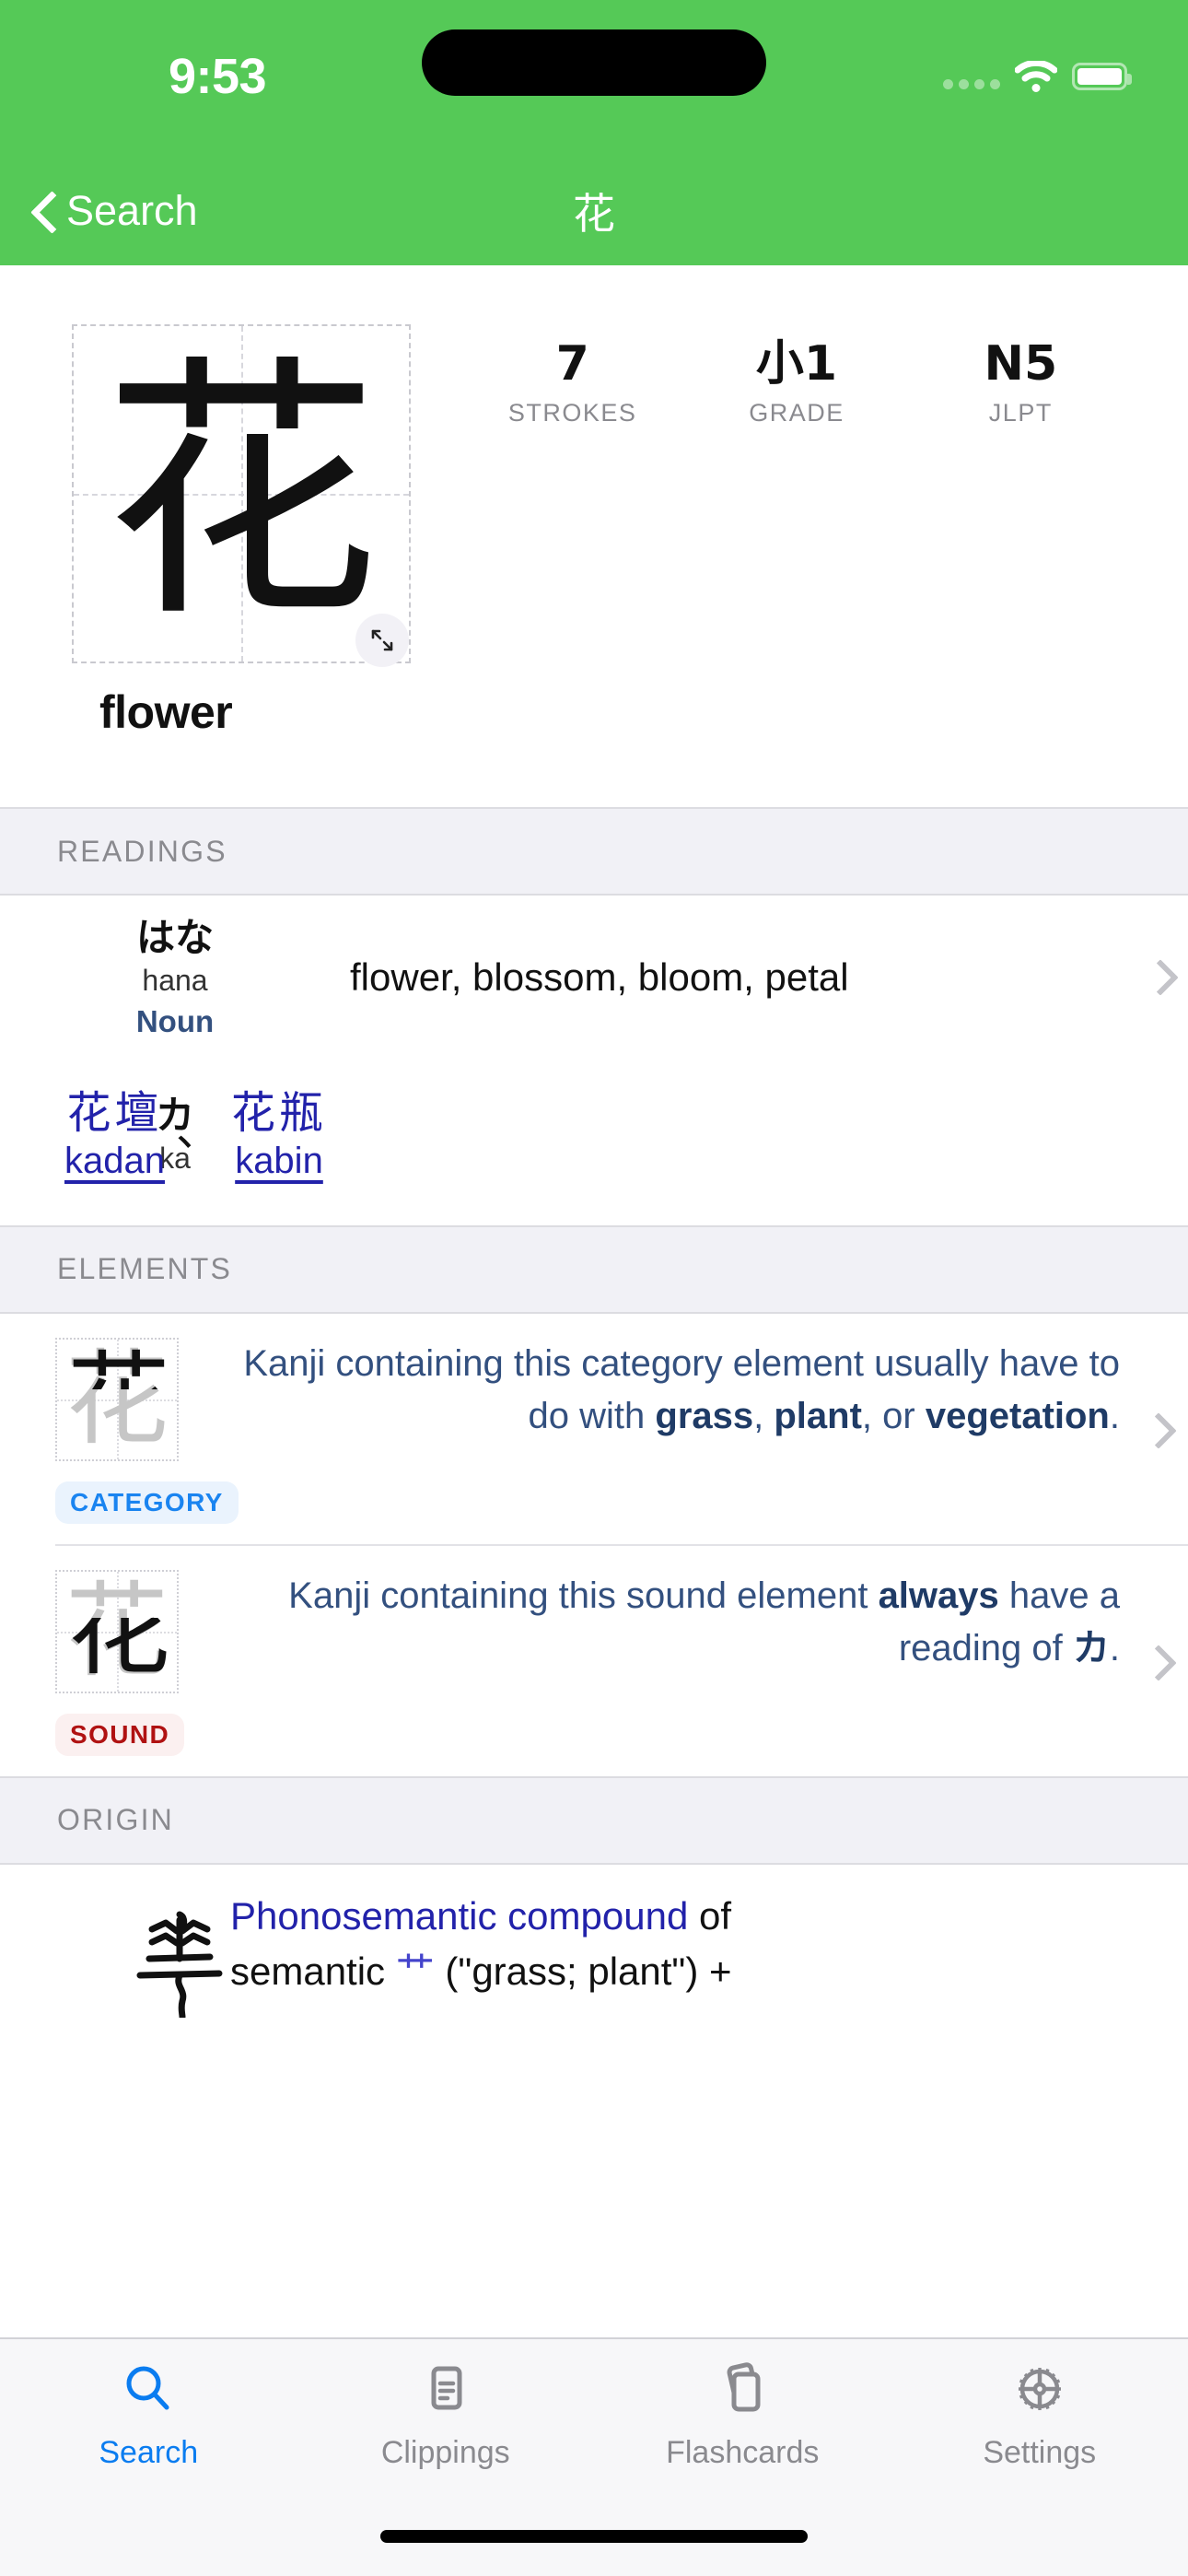  Describe the element at coordinates (115, 1956) in the screenshot. I see `origin-glyph-block` at that location.